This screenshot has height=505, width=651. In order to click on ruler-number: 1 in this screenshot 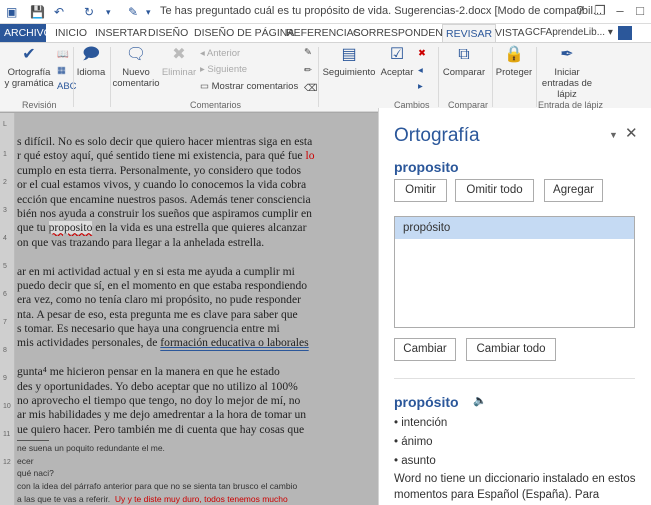, I will do `click(5, 154)`.